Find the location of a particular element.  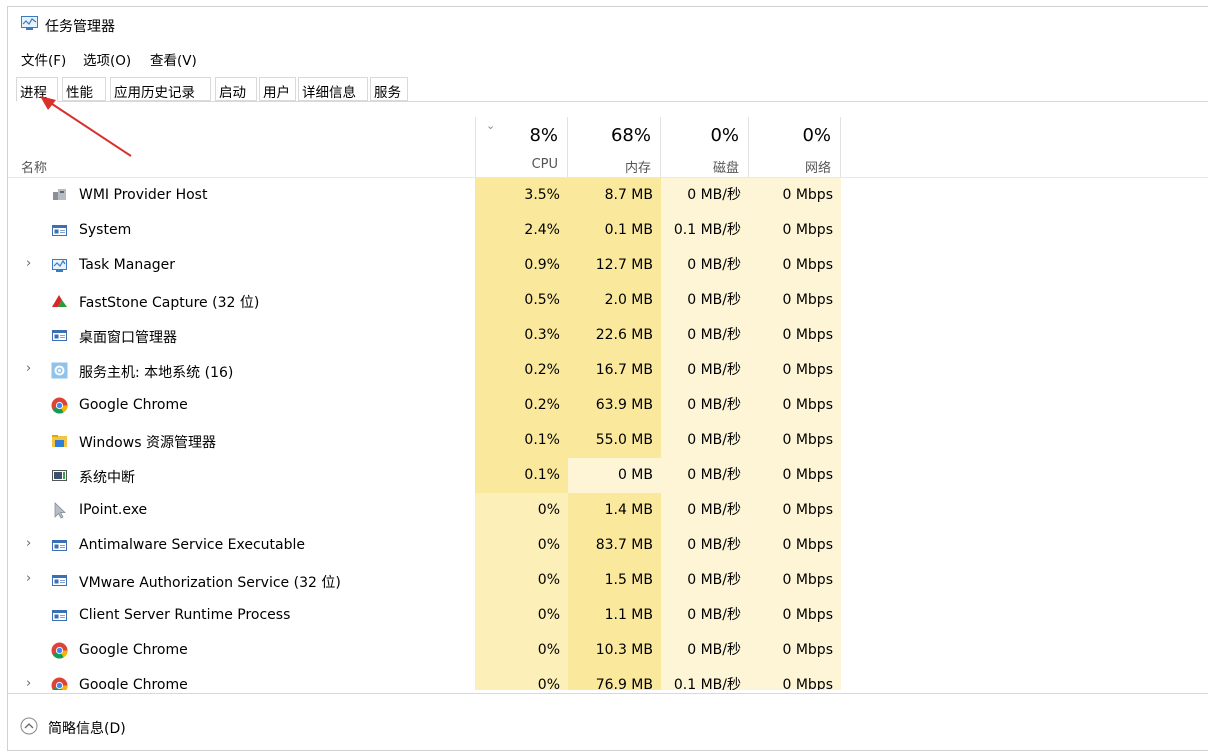

chevron-up-circle-icon is located at coordinates (29, 726).